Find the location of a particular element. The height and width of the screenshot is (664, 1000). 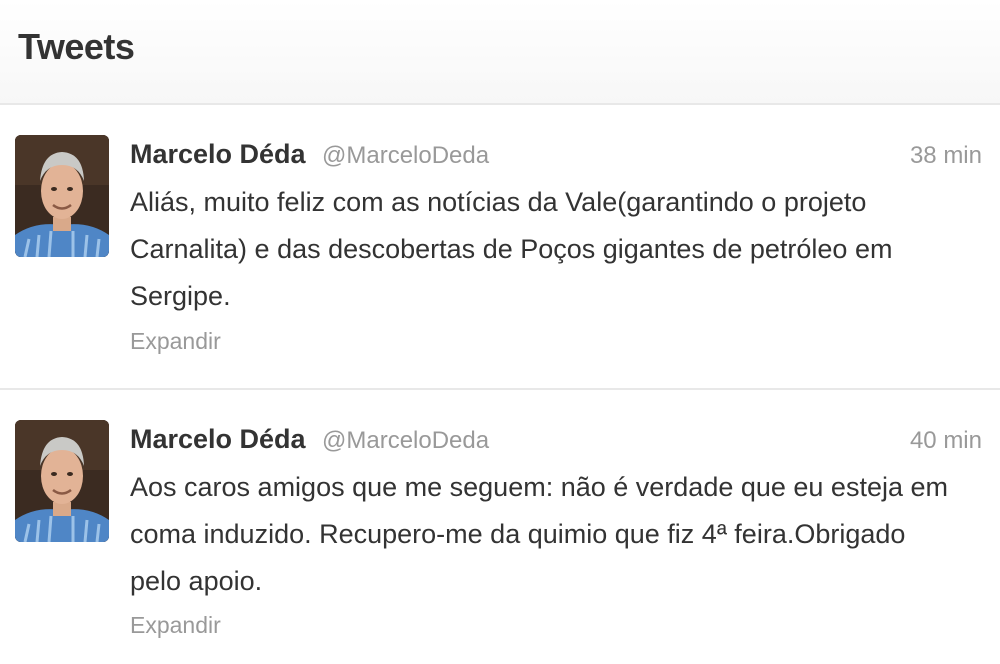

tweet-timestamp: 38 min is located at coordinates (946, 156).